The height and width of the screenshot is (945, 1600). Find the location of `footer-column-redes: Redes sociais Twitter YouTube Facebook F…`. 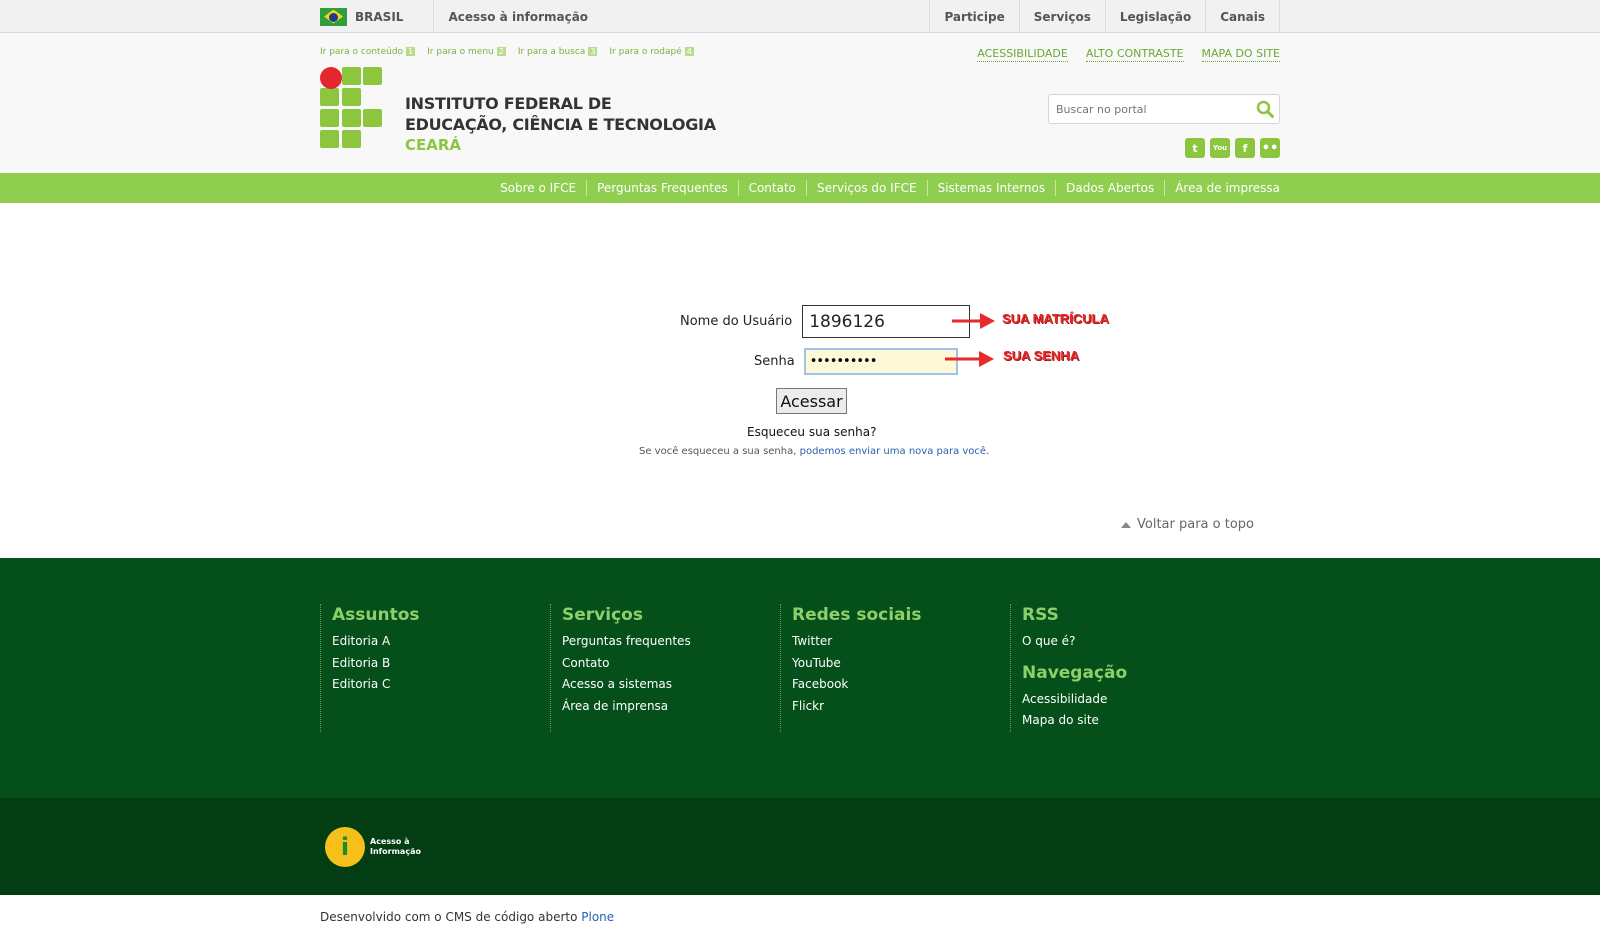

footer-column-redes: Redes sociais Twitter YouTube Facebook F… is located at coordinates (895, 668).